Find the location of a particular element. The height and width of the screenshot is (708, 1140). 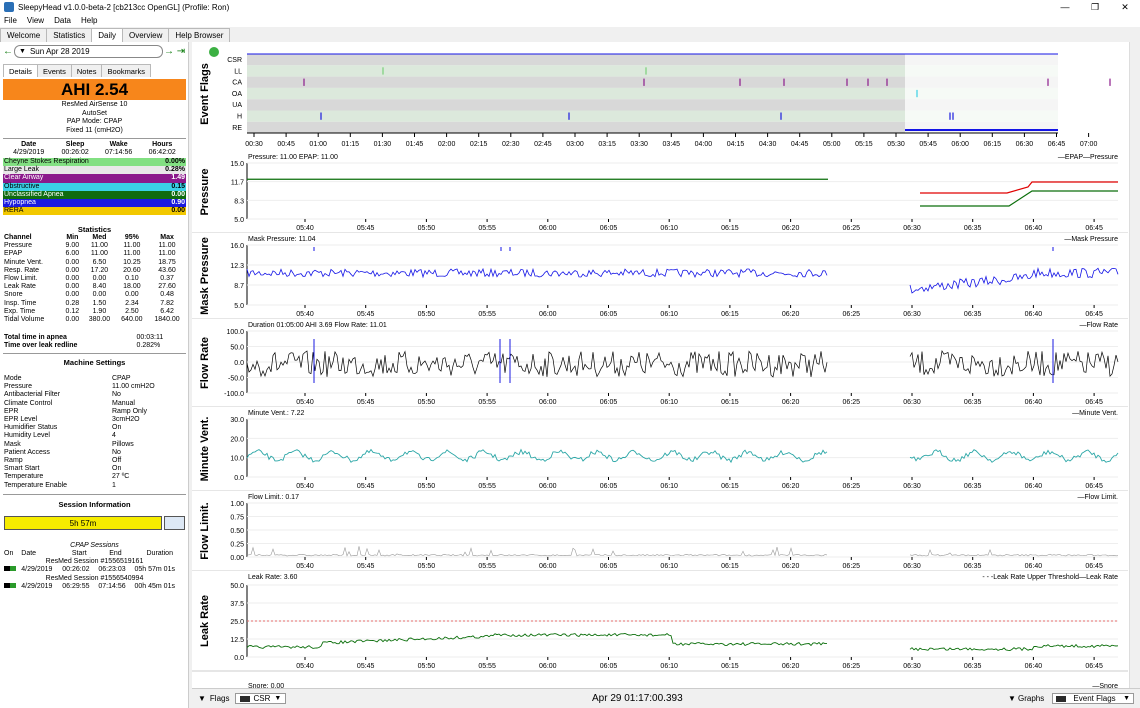

tab-bookmarks: Bookmarks is located at coordinates (126, 70).